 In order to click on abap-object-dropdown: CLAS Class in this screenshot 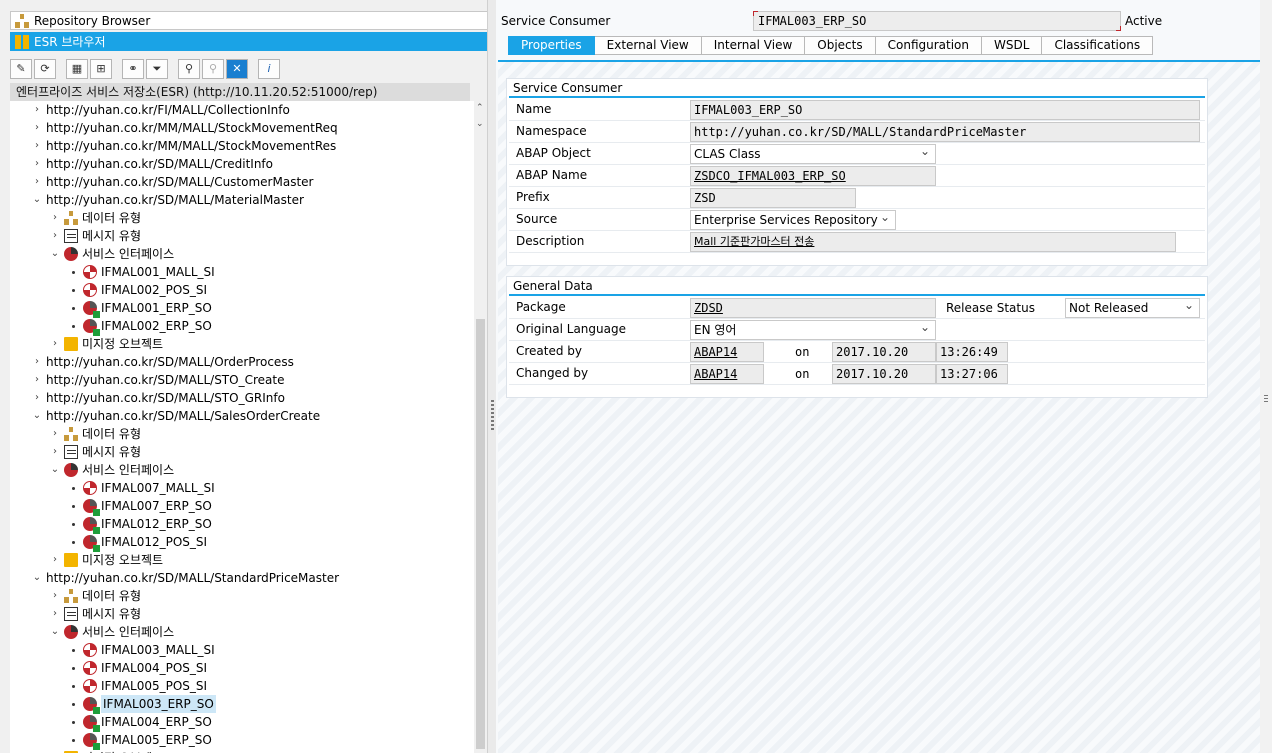, I will do `click(813, 154)`.